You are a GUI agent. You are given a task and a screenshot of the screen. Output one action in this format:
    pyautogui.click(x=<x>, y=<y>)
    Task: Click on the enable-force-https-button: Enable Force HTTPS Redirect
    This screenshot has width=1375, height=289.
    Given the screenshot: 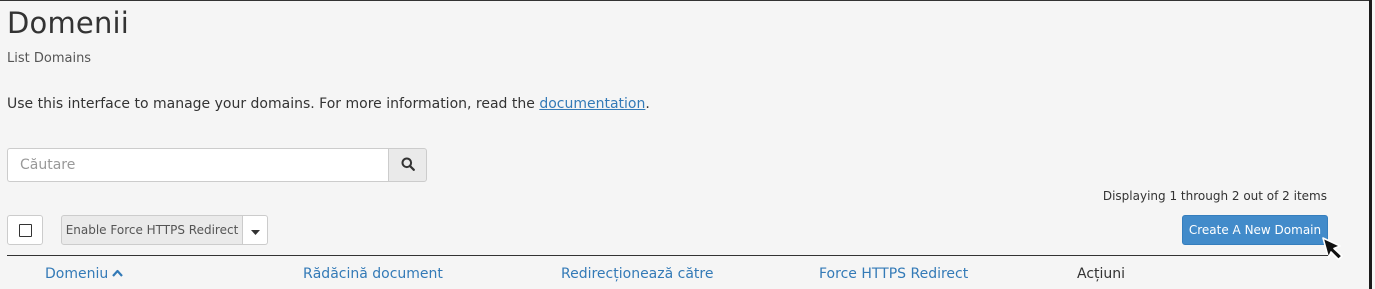 What is the action you would take?
    pyautogui.click(x=152, y=230)
    